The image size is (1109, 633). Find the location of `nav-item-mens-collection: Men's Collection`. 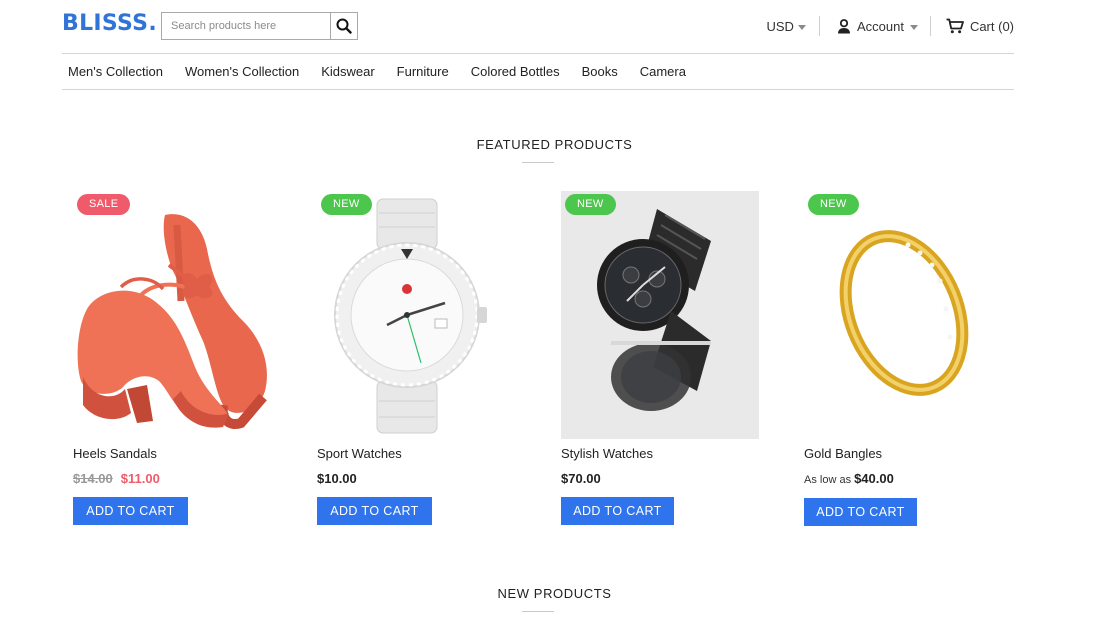

nav-item-mens-collection: Men's Collection is located at coordinates (115, 71).